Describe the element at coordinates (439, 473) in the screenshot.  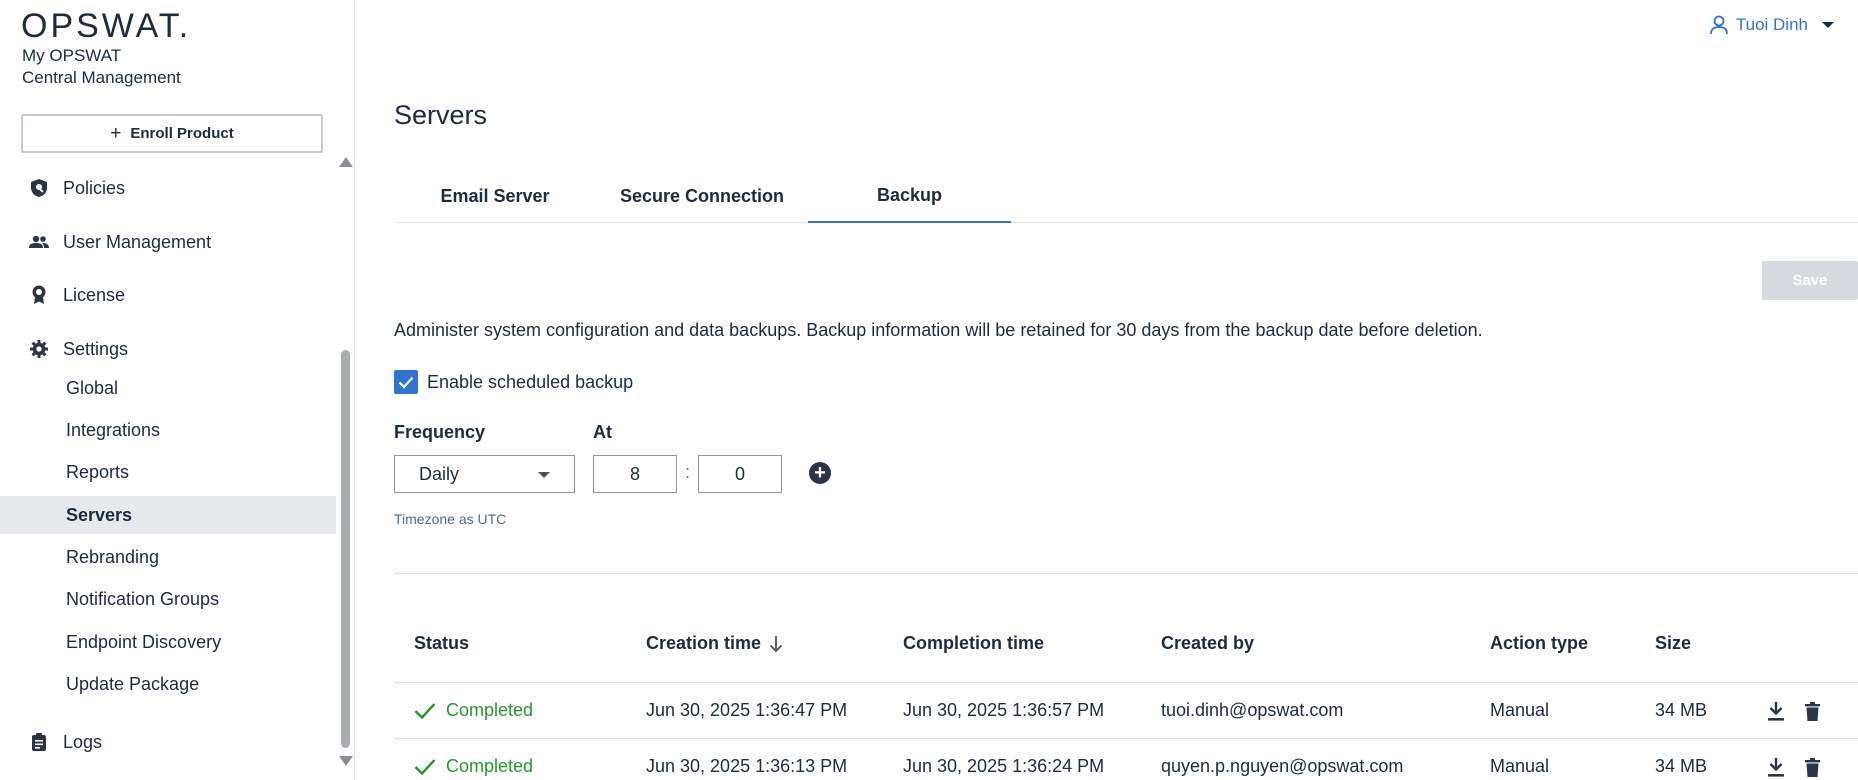
I see `frequency-value: Daily` at that location.